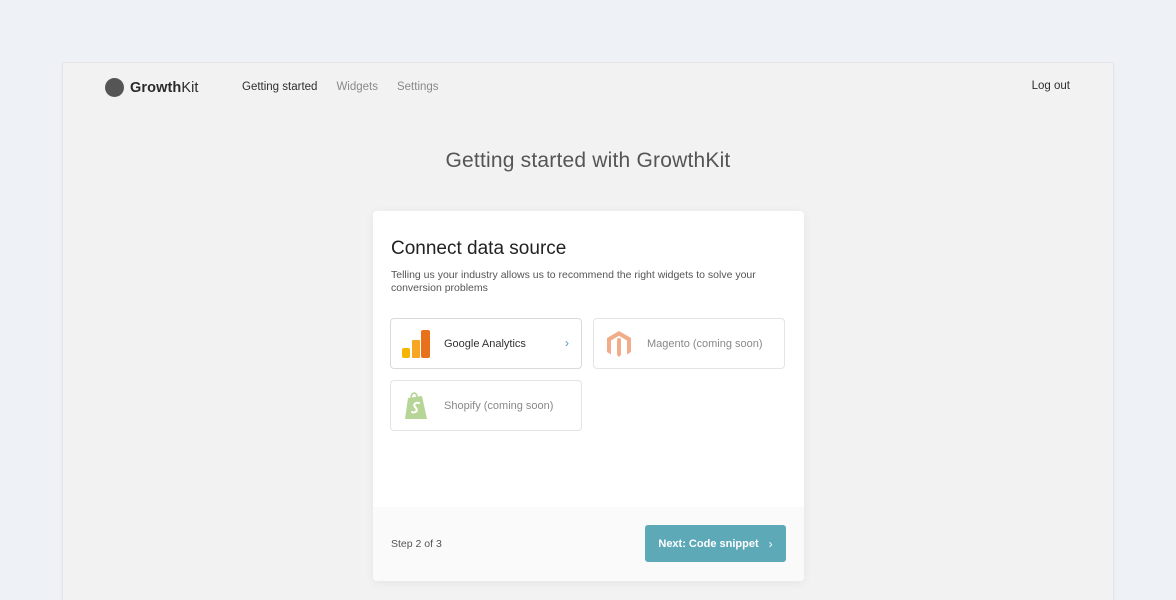 The width and height of the screenshot is (1176, 600). Describe the element at coordinates (705, 343) in the screenshot. I see `source-label: Magento (coming soon)` at that location.